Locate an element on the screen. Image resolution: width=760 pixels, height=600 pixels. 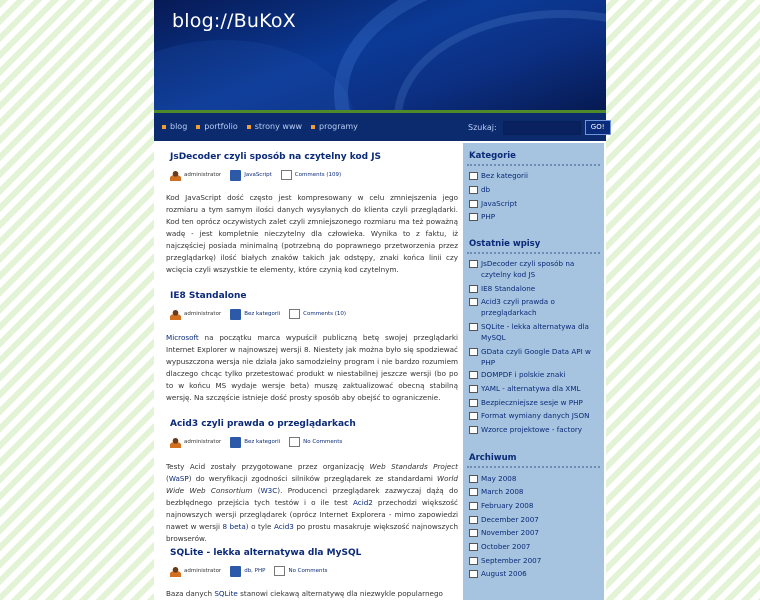
post-category-link: db, PHP is located at coordinates (254, 571).